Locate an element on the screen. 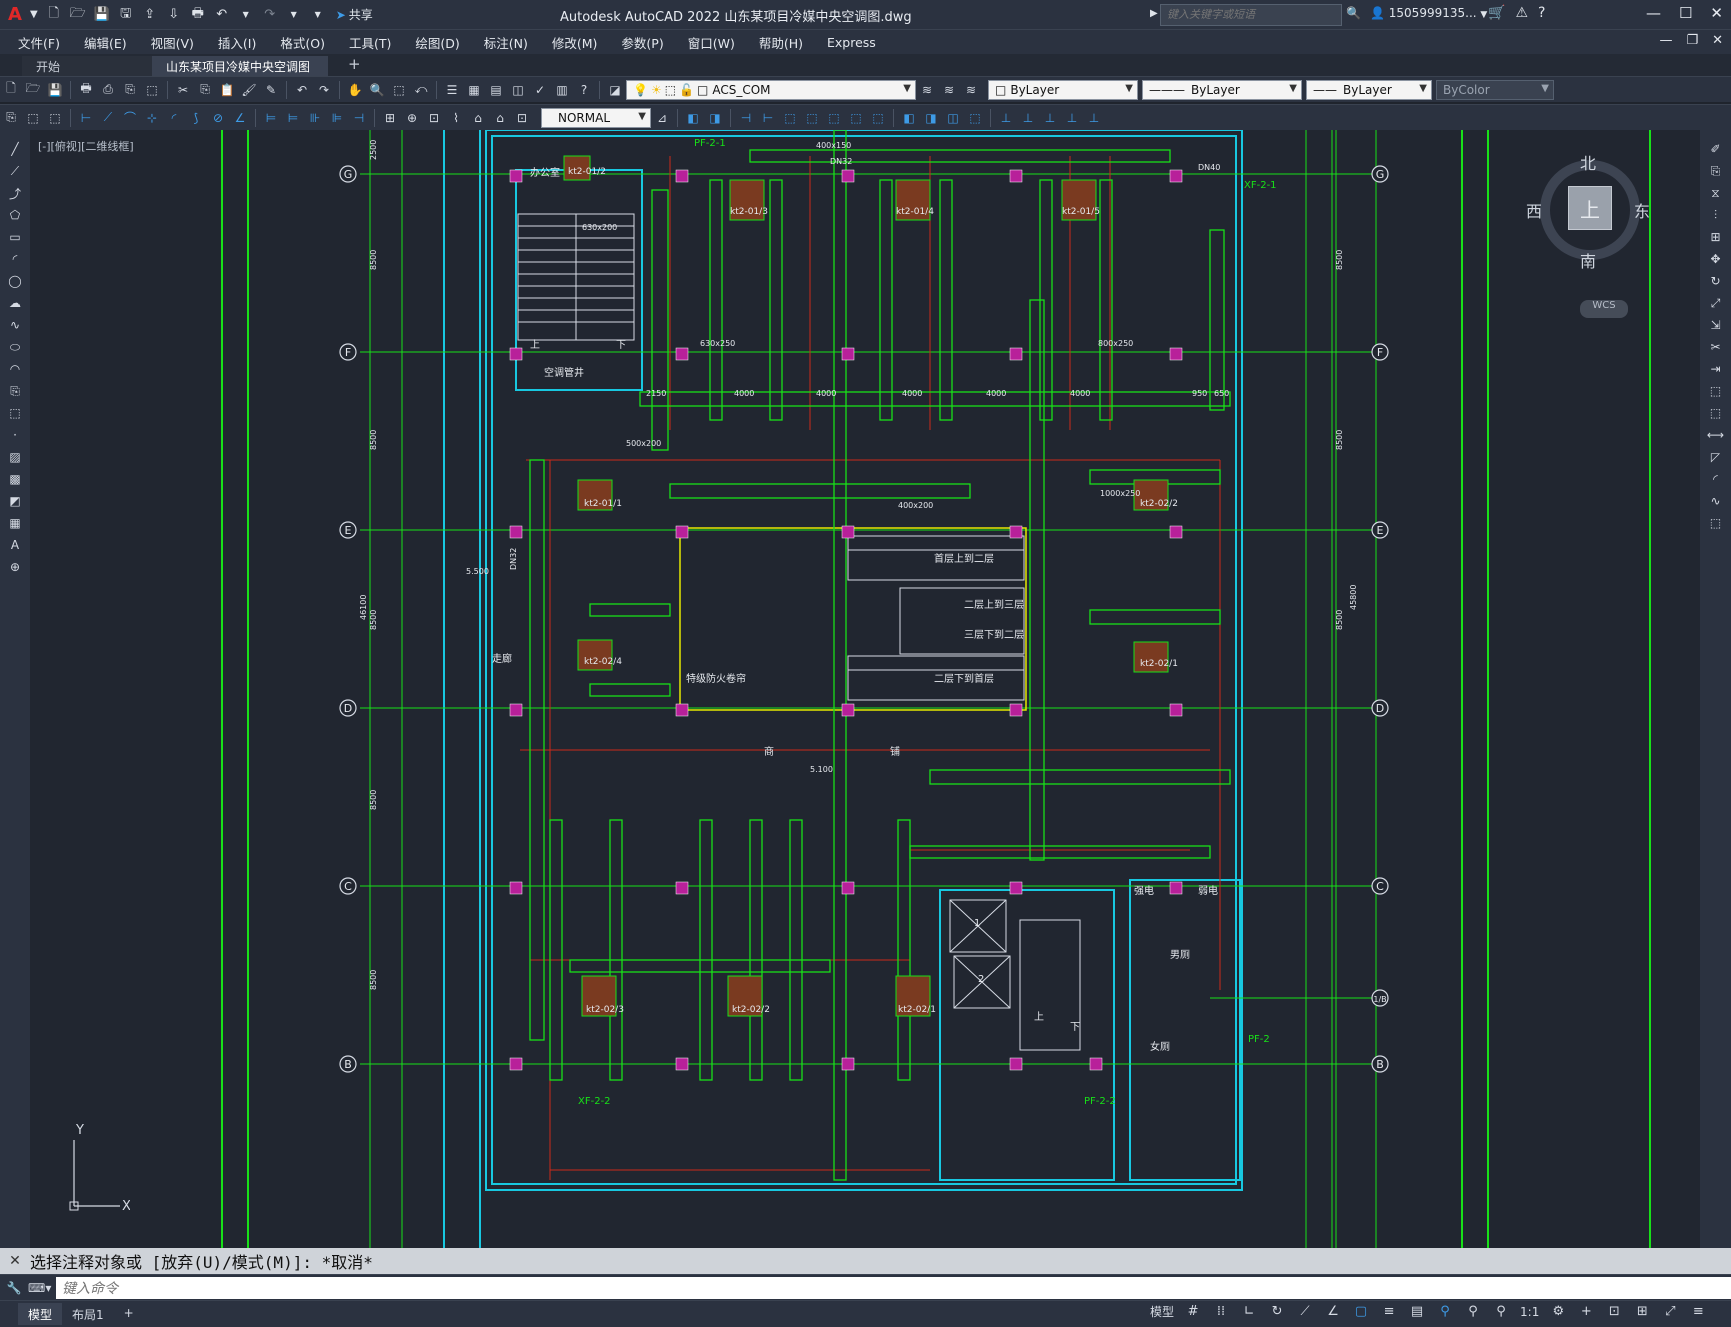  trim-icon: ✂ is located at coordinates (1716, 347).